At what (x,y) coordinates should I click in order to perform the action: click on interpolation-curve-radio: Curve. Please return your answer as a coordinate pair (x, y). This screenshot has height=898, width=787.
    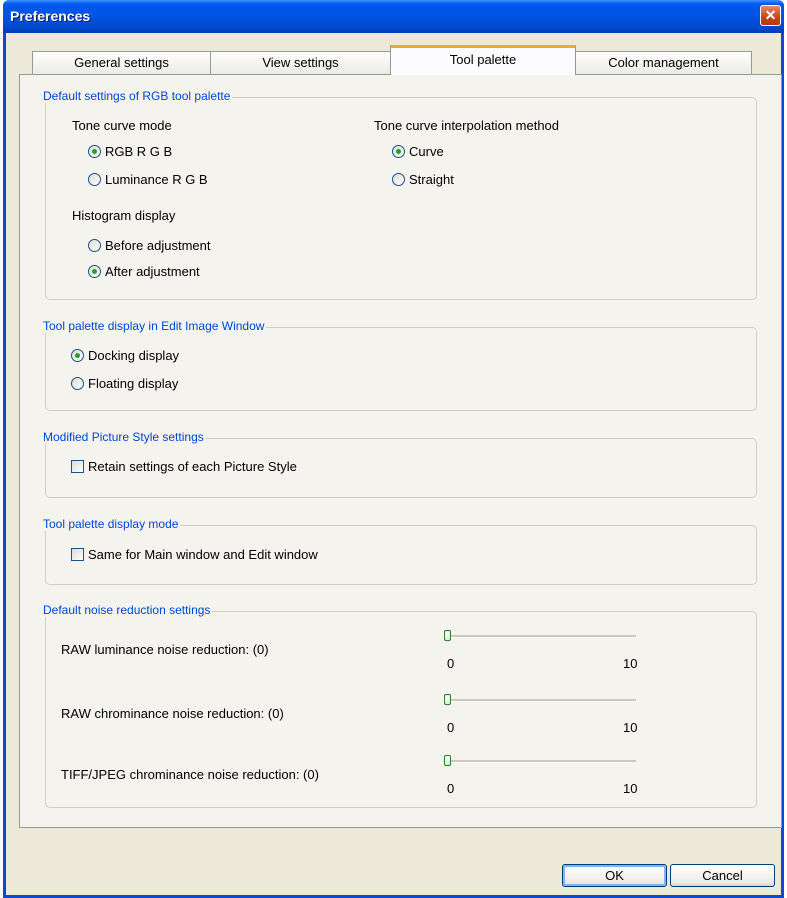
    Looking at the image, I should click on (418, 151).